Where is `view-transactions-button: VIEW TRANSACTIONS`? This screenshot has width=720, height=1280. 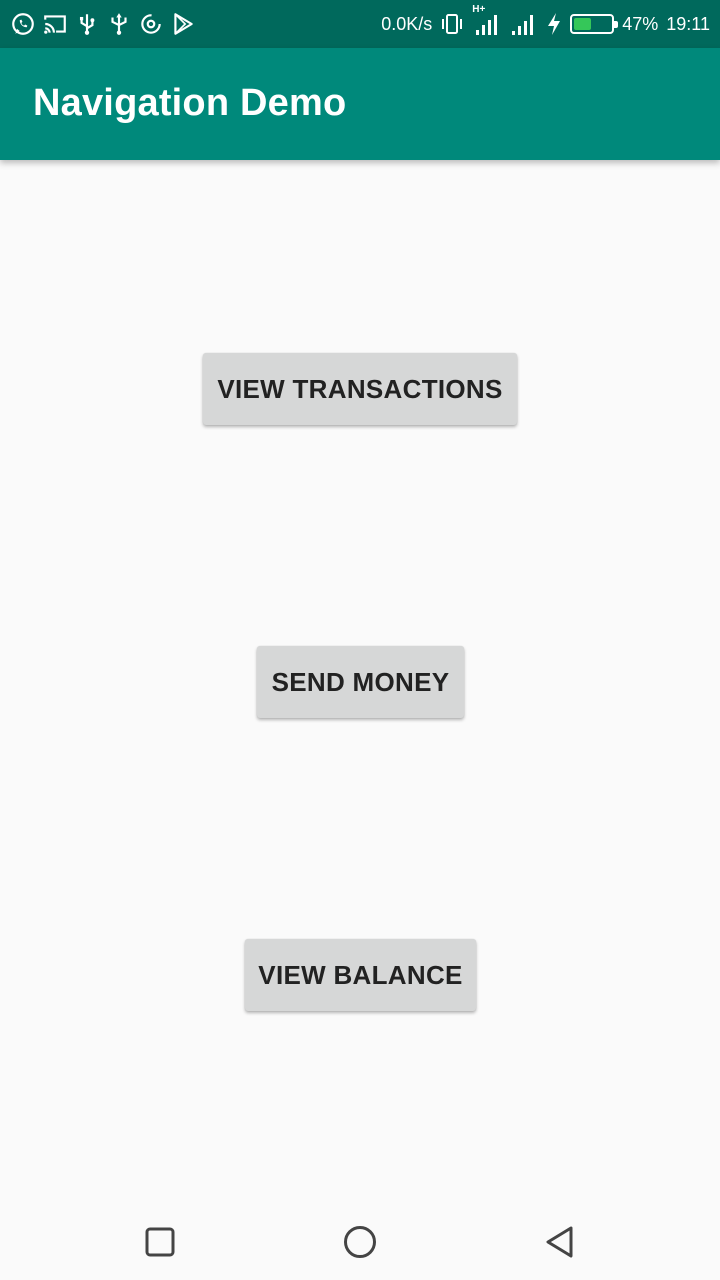
view-transactions-button: VIEW TRANSACTIONS is located at coordinates (360, 389).